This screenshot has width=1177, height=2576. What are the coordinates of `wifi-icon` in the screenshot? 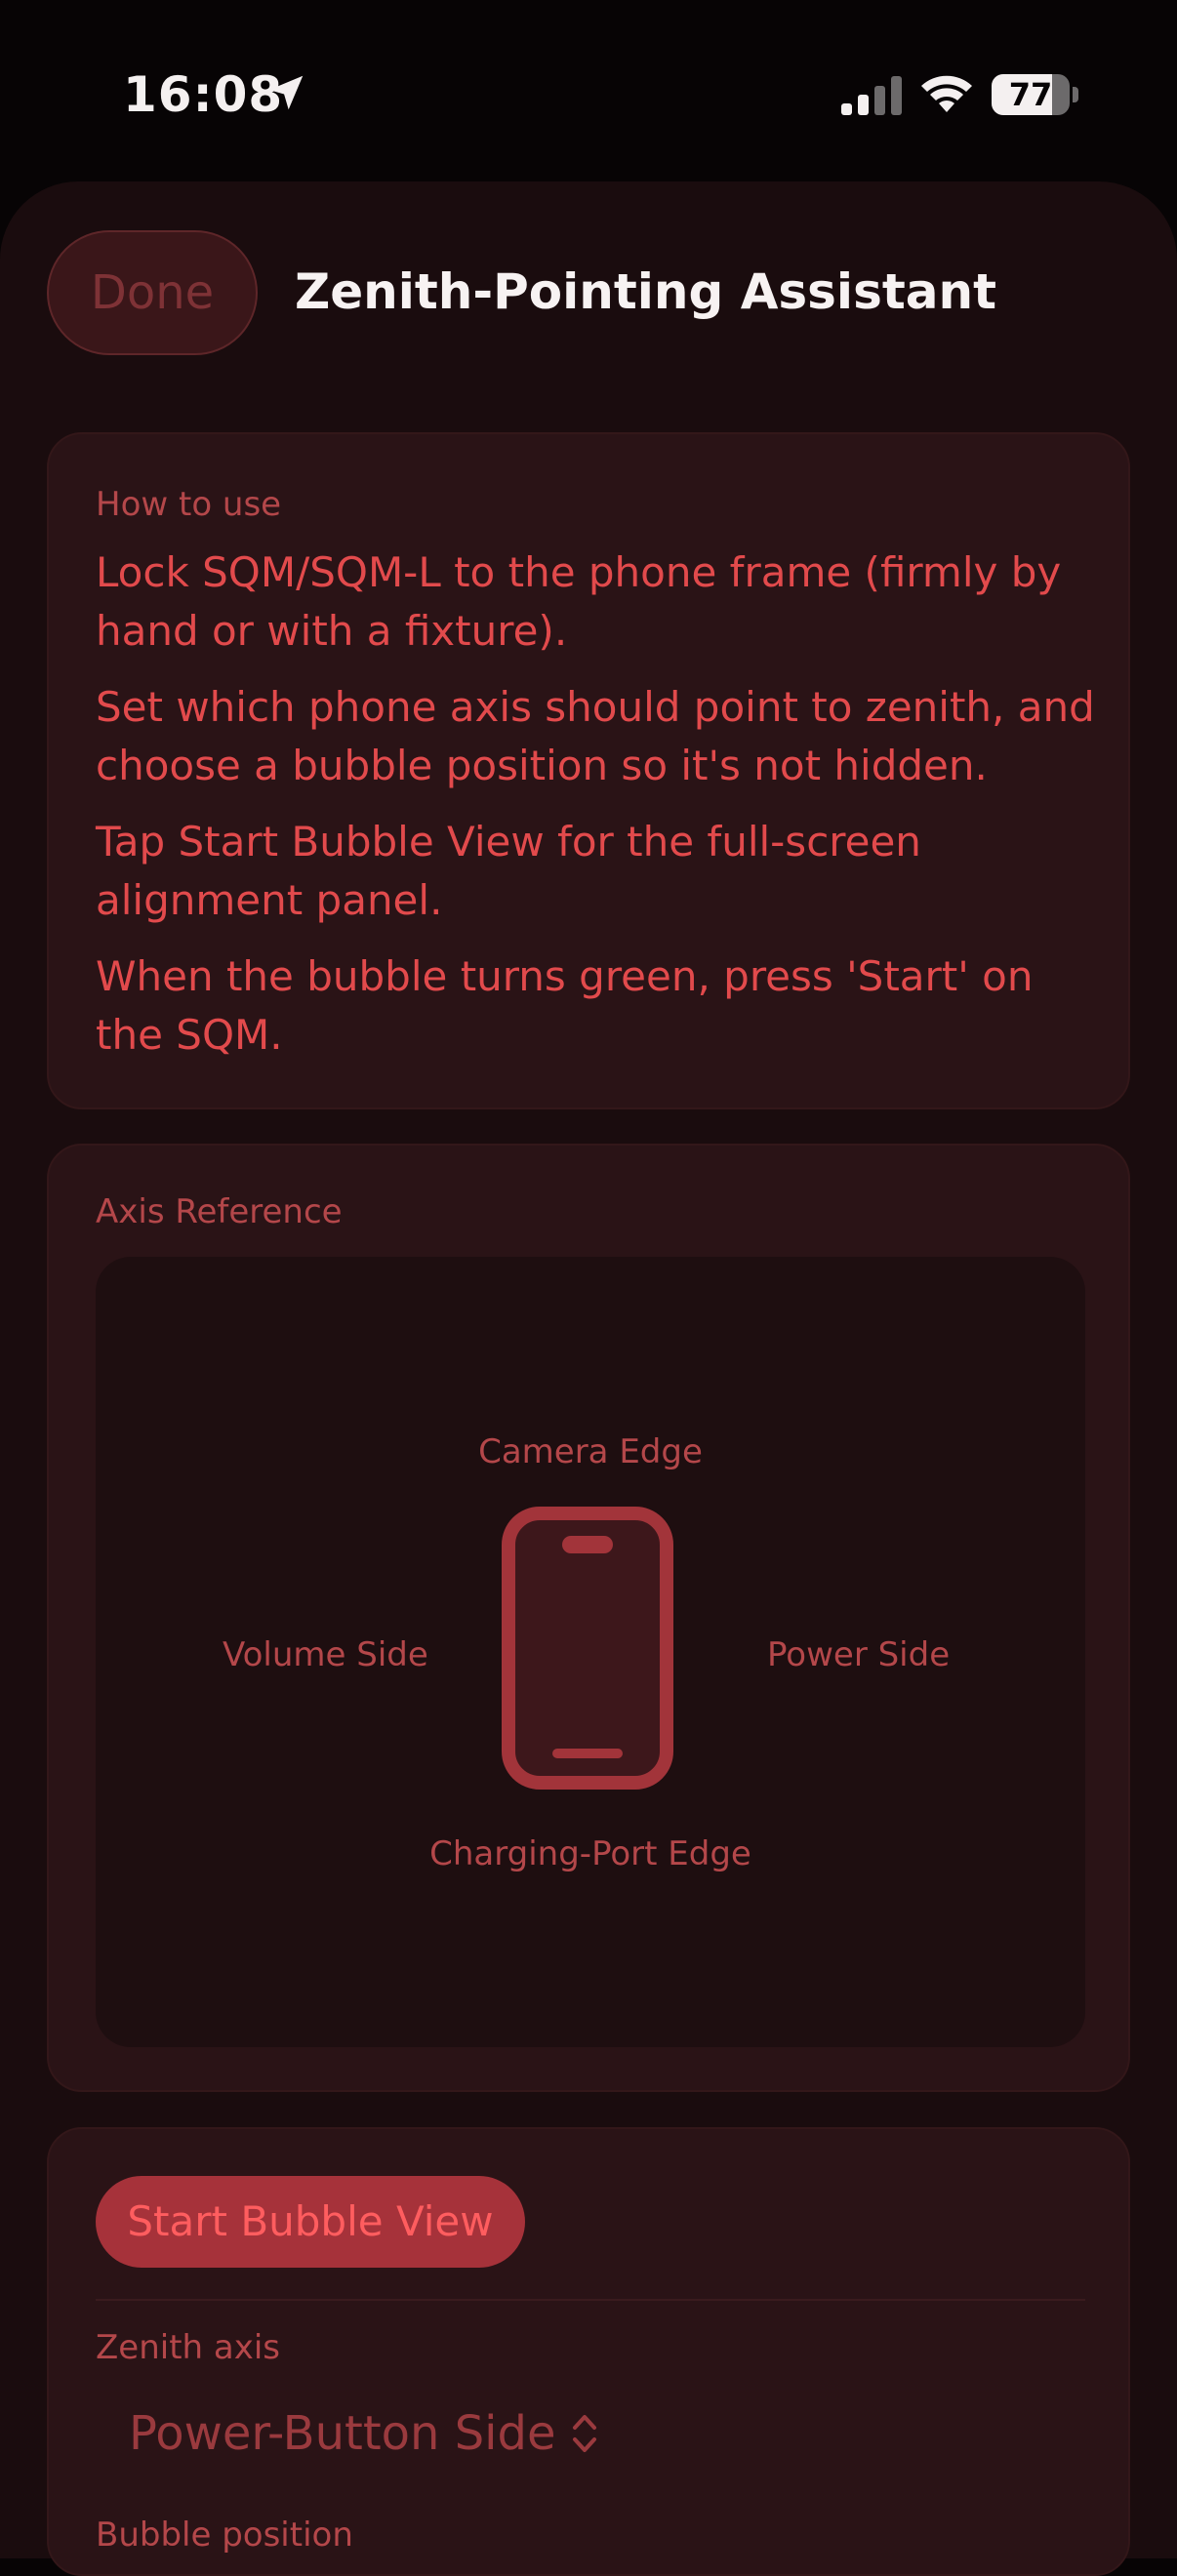 It's located at (946, 93).